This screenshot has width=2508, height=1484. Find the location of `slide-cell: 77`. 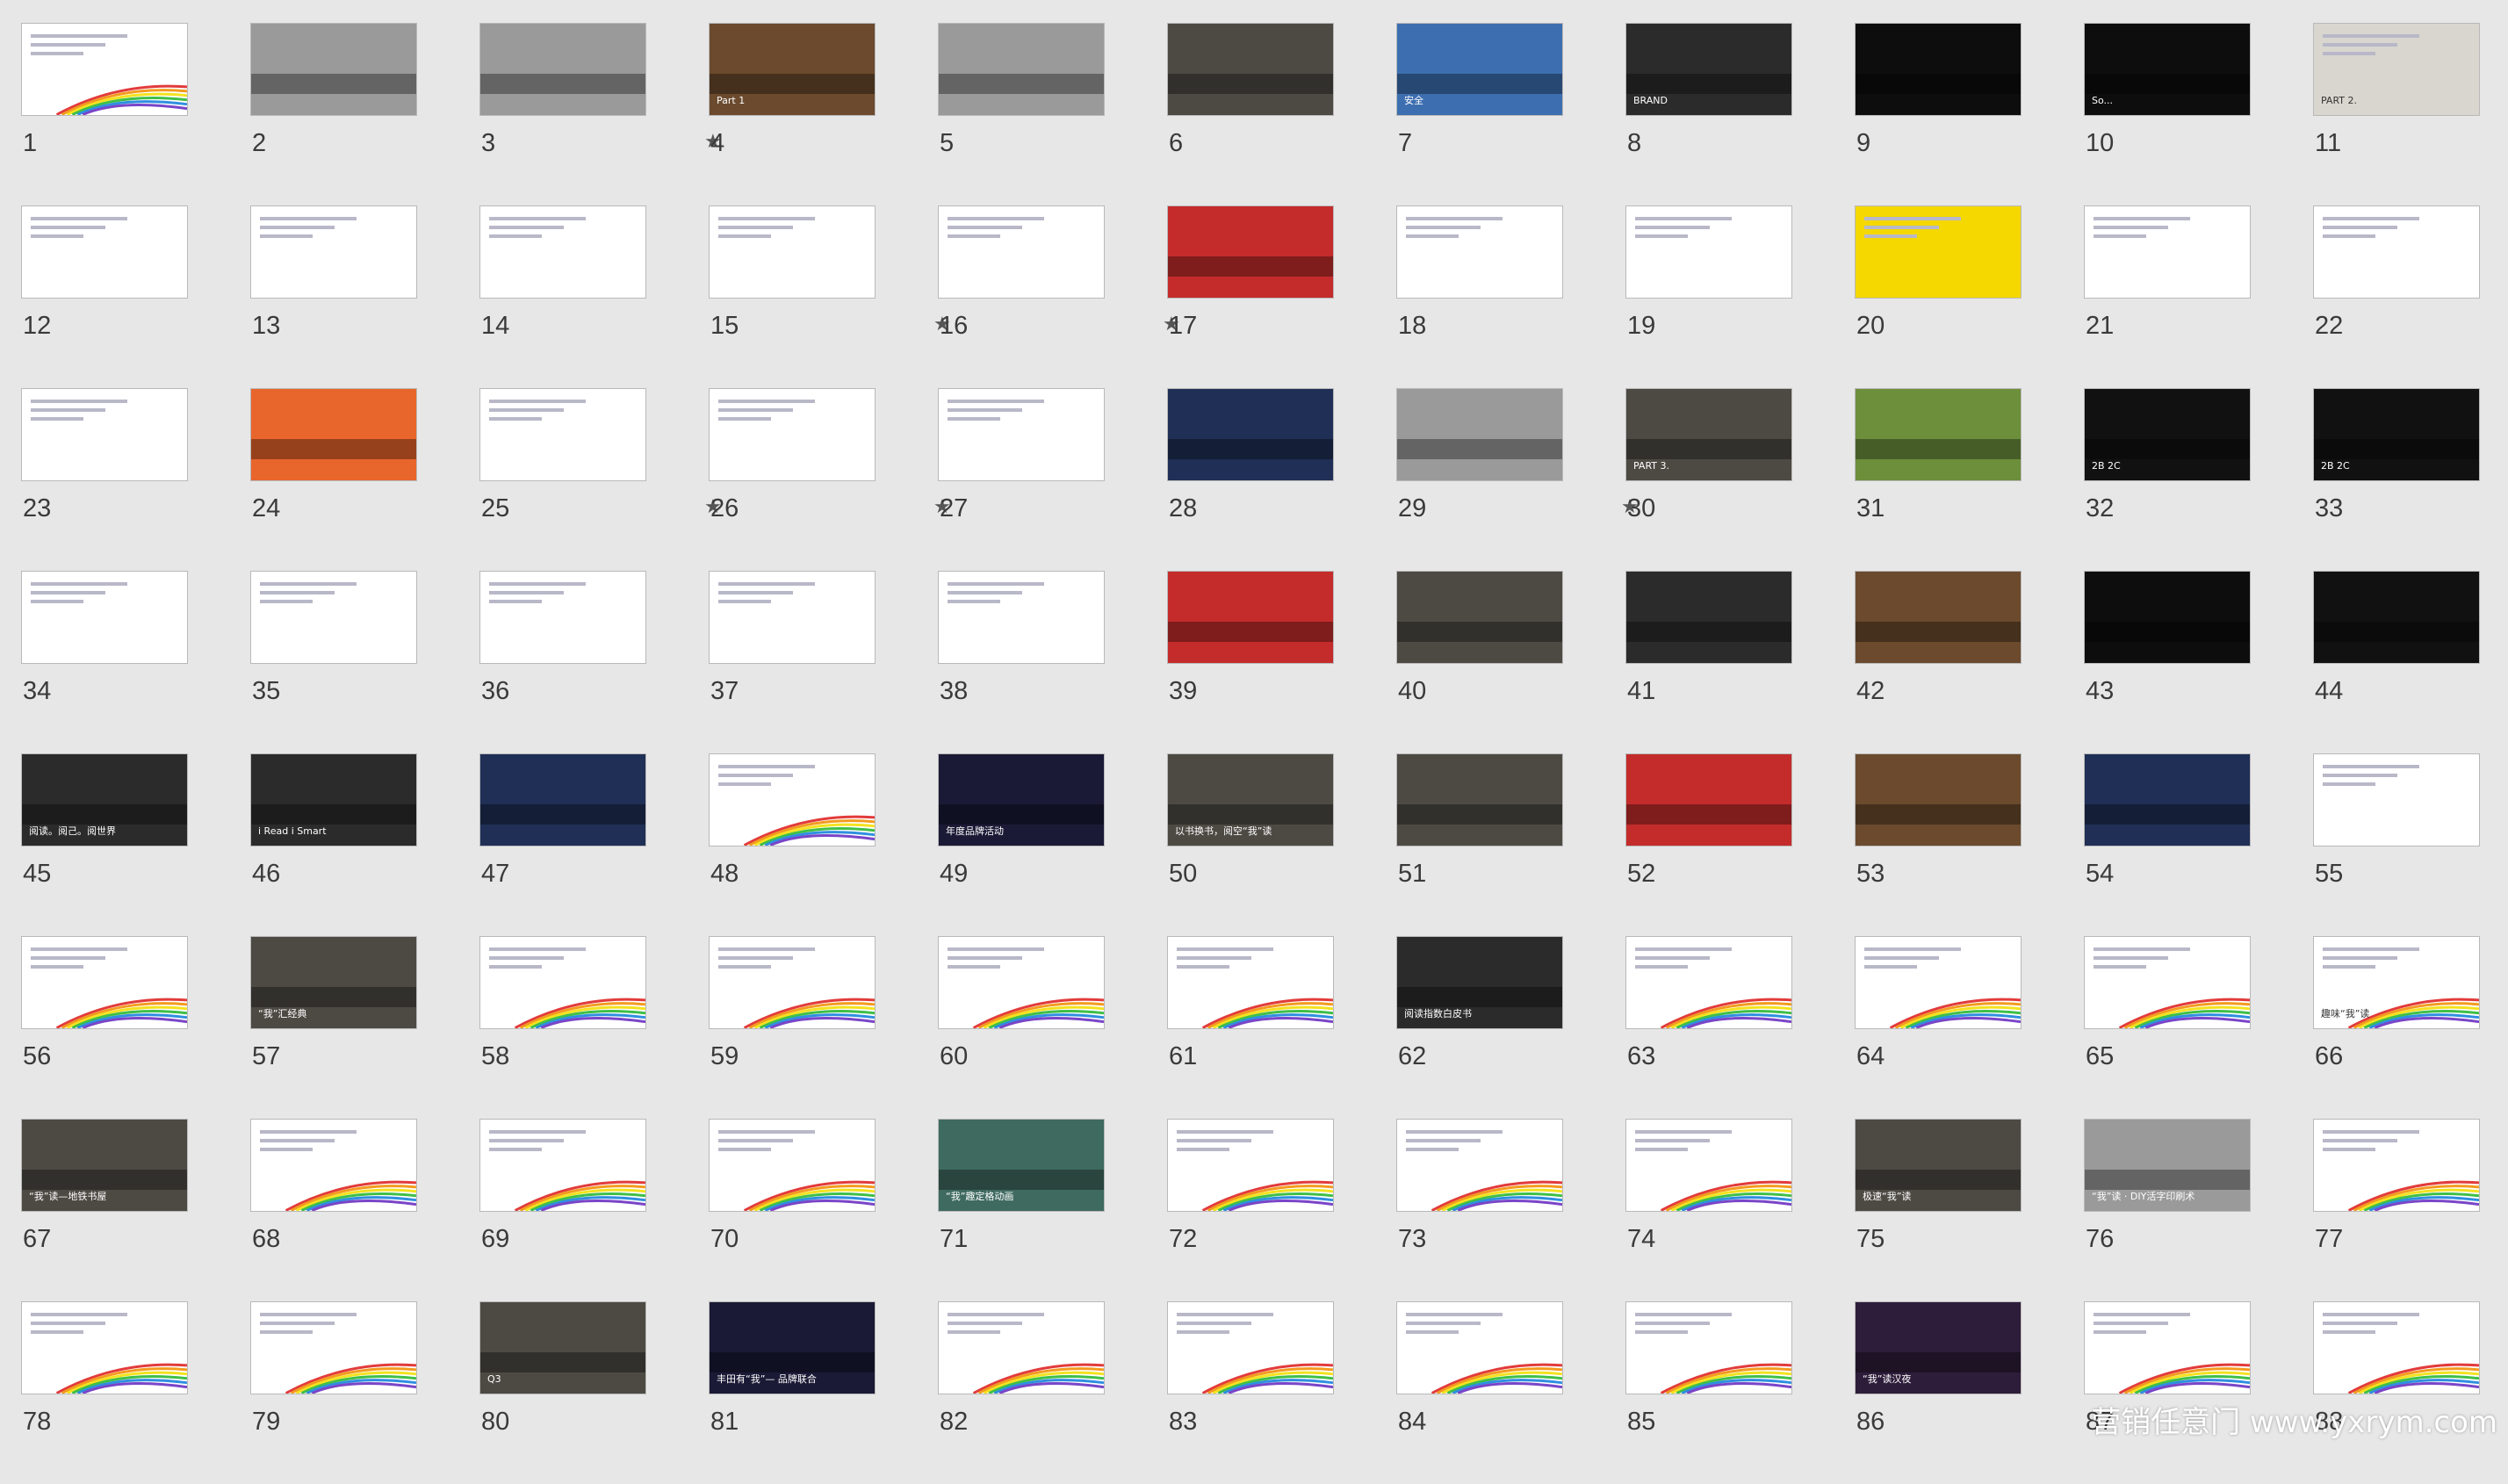

slide-cell: 77 is located at coordinates (2410, 1210).